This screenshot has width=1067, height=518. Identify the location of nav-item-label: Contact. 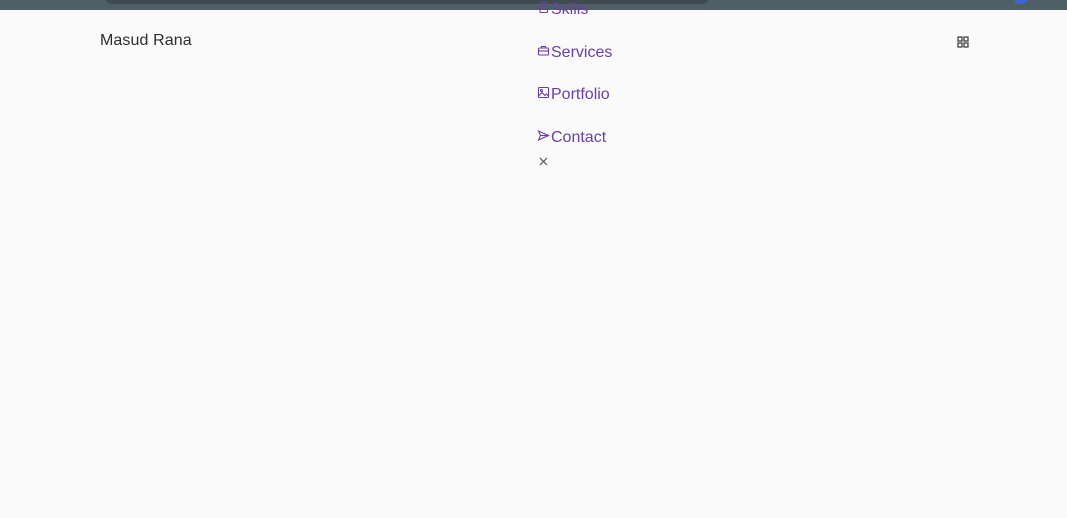
(579, 137).